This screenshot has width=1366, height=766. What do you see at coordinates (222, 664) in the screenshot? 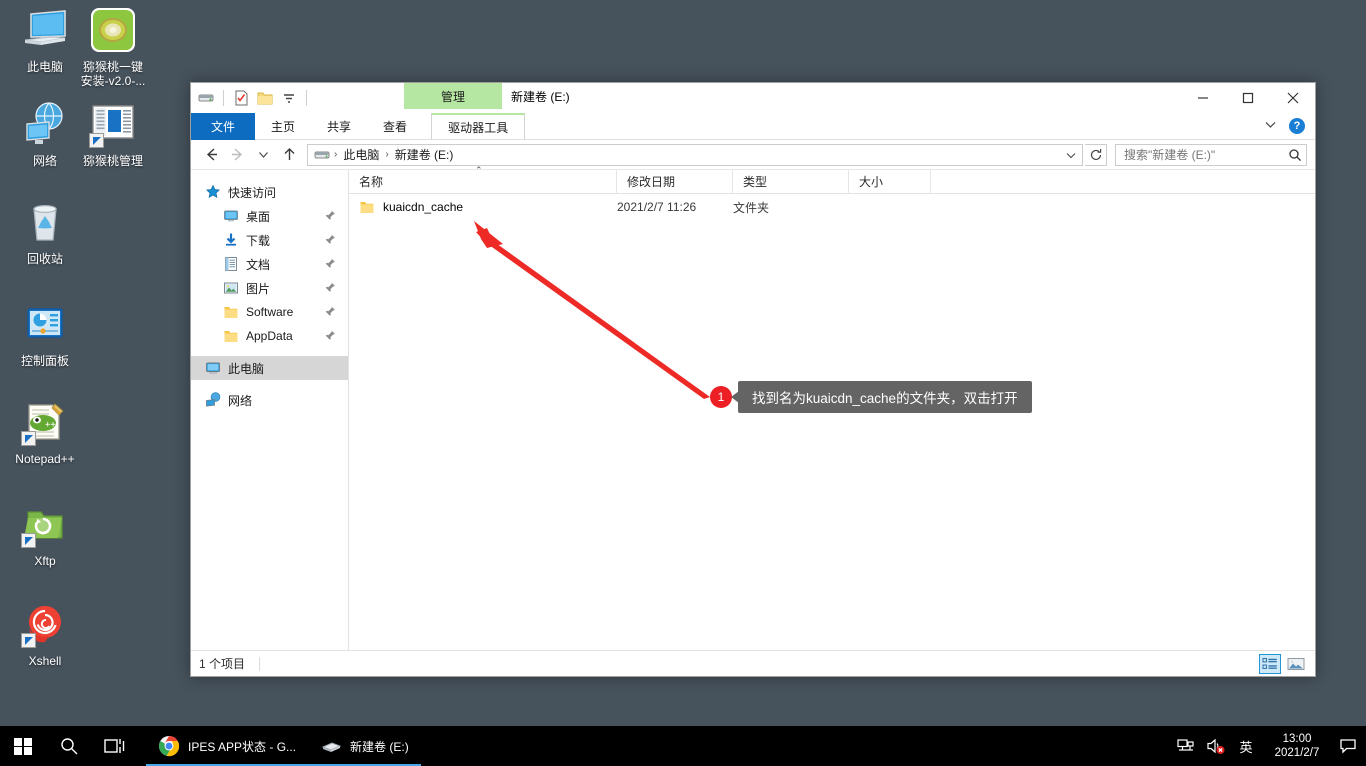
I see `item-count-label: 1 个项目` at bounding box center [222, 664].